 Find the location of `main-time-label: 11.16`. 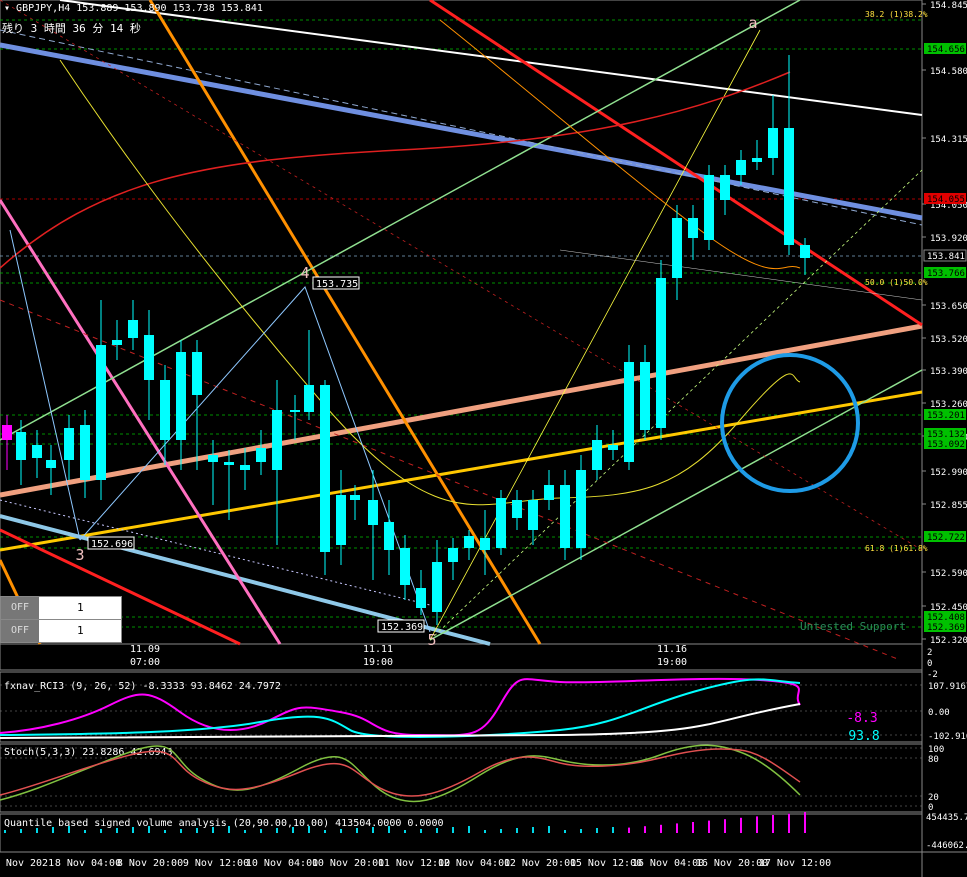

main-time-label: 11.16 is located at coordinates (672, 649).